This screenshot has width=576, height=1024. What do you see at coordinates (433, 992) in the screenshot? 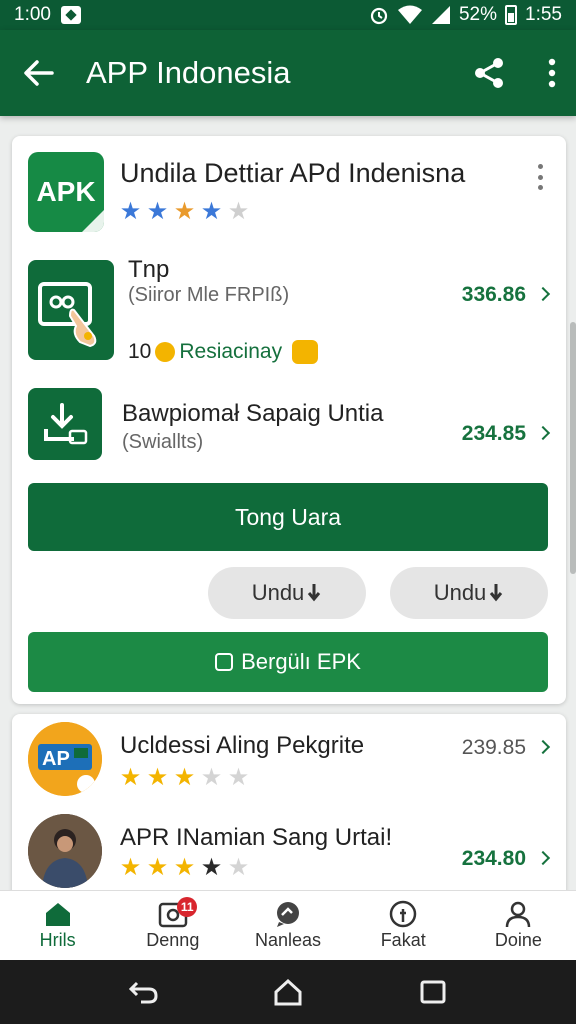
I see `system-recents-icon` at bounding box center [433, 992].